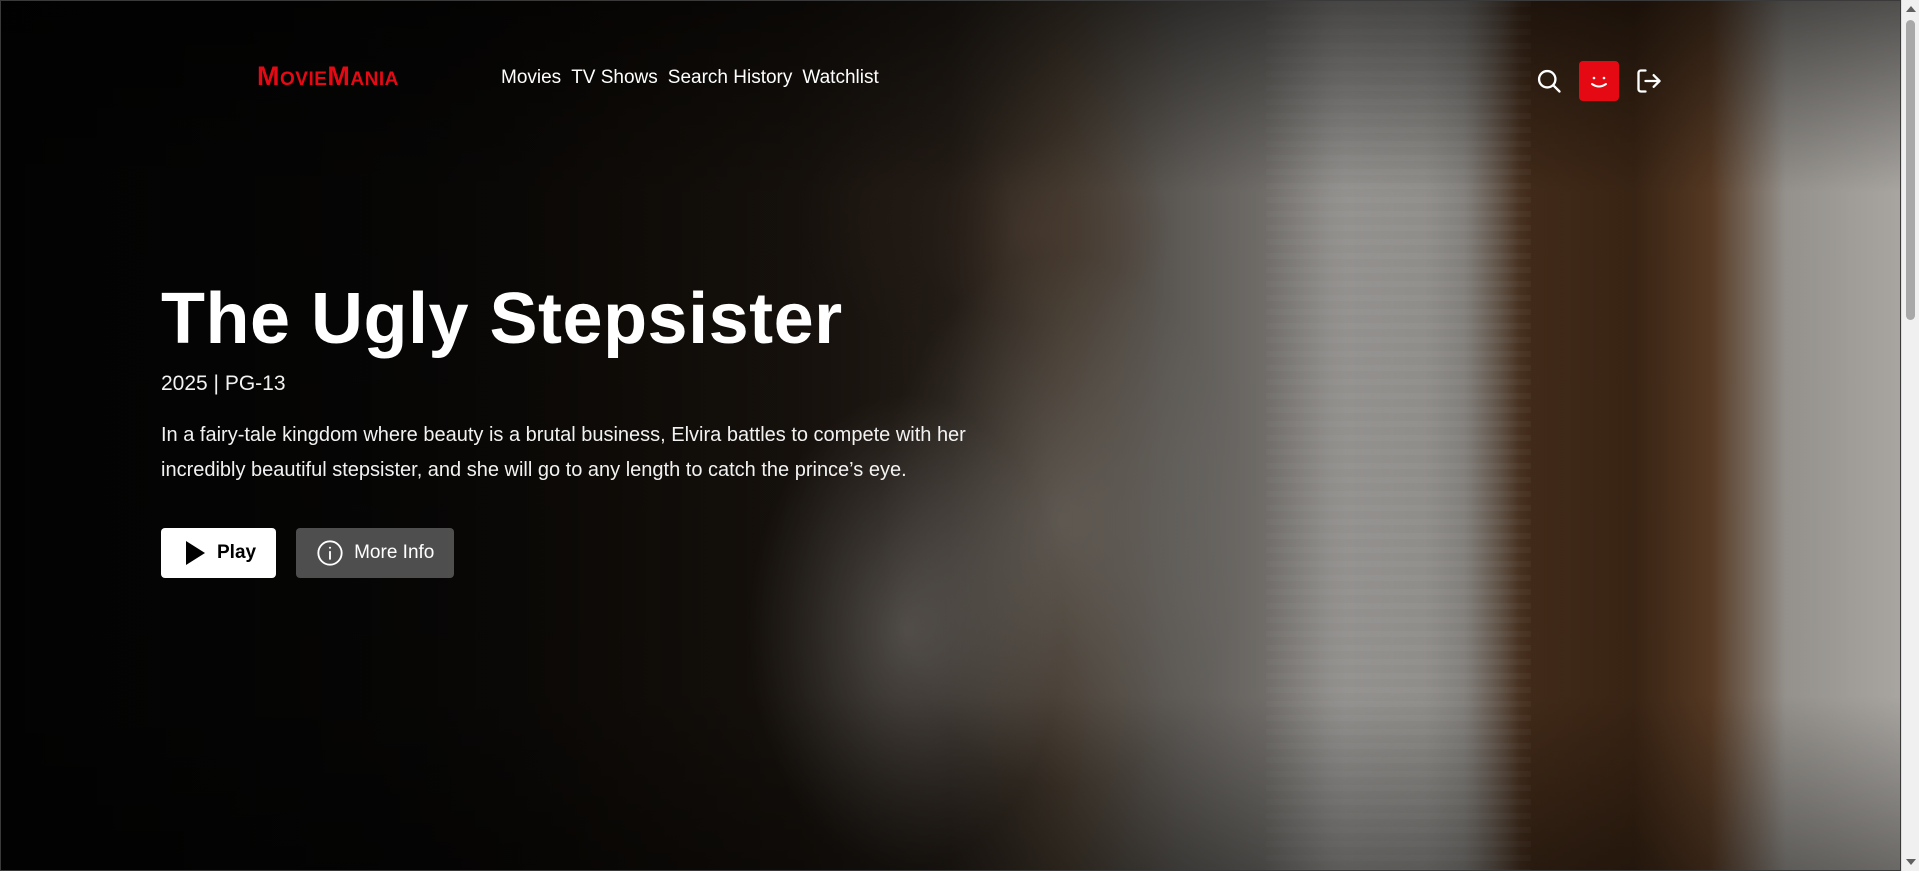 The height and width of the screenshot is (871, 1919). Describe the element at coordinates (1911, 862) in the screenshot. I see `scroll-down-icon` at that location.